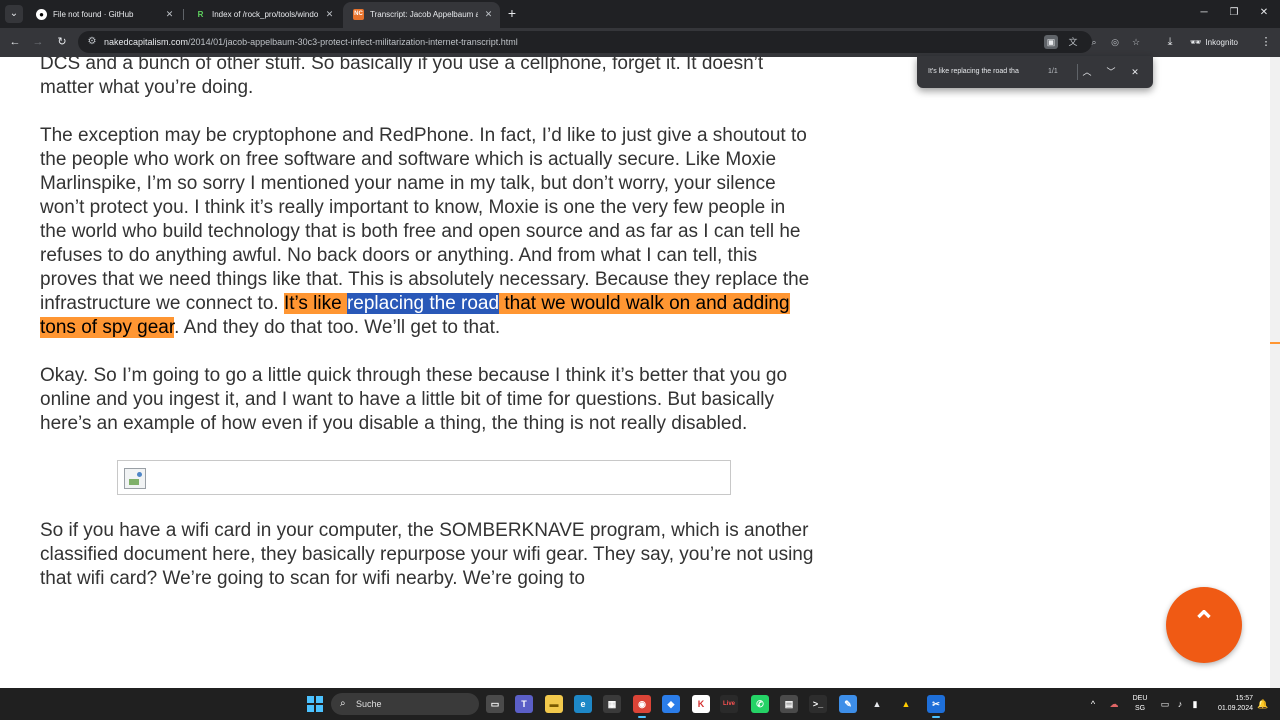 The image size is (1280, 720). I want to click on find-input: It's like replacing the road tha, so click(984, 72).